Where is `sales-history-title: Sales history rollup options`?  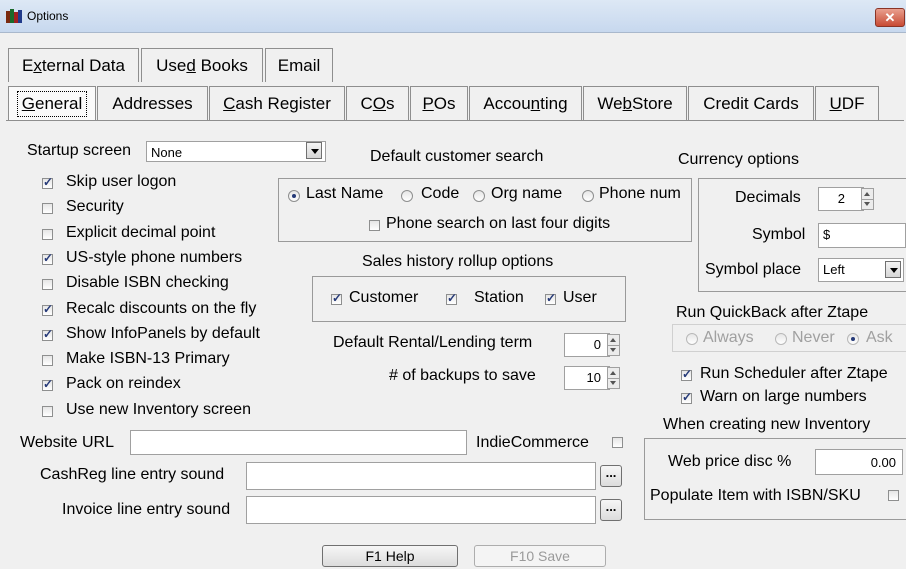
sales-history-title: Sales history rollup options is located at coordinates (458, 261).